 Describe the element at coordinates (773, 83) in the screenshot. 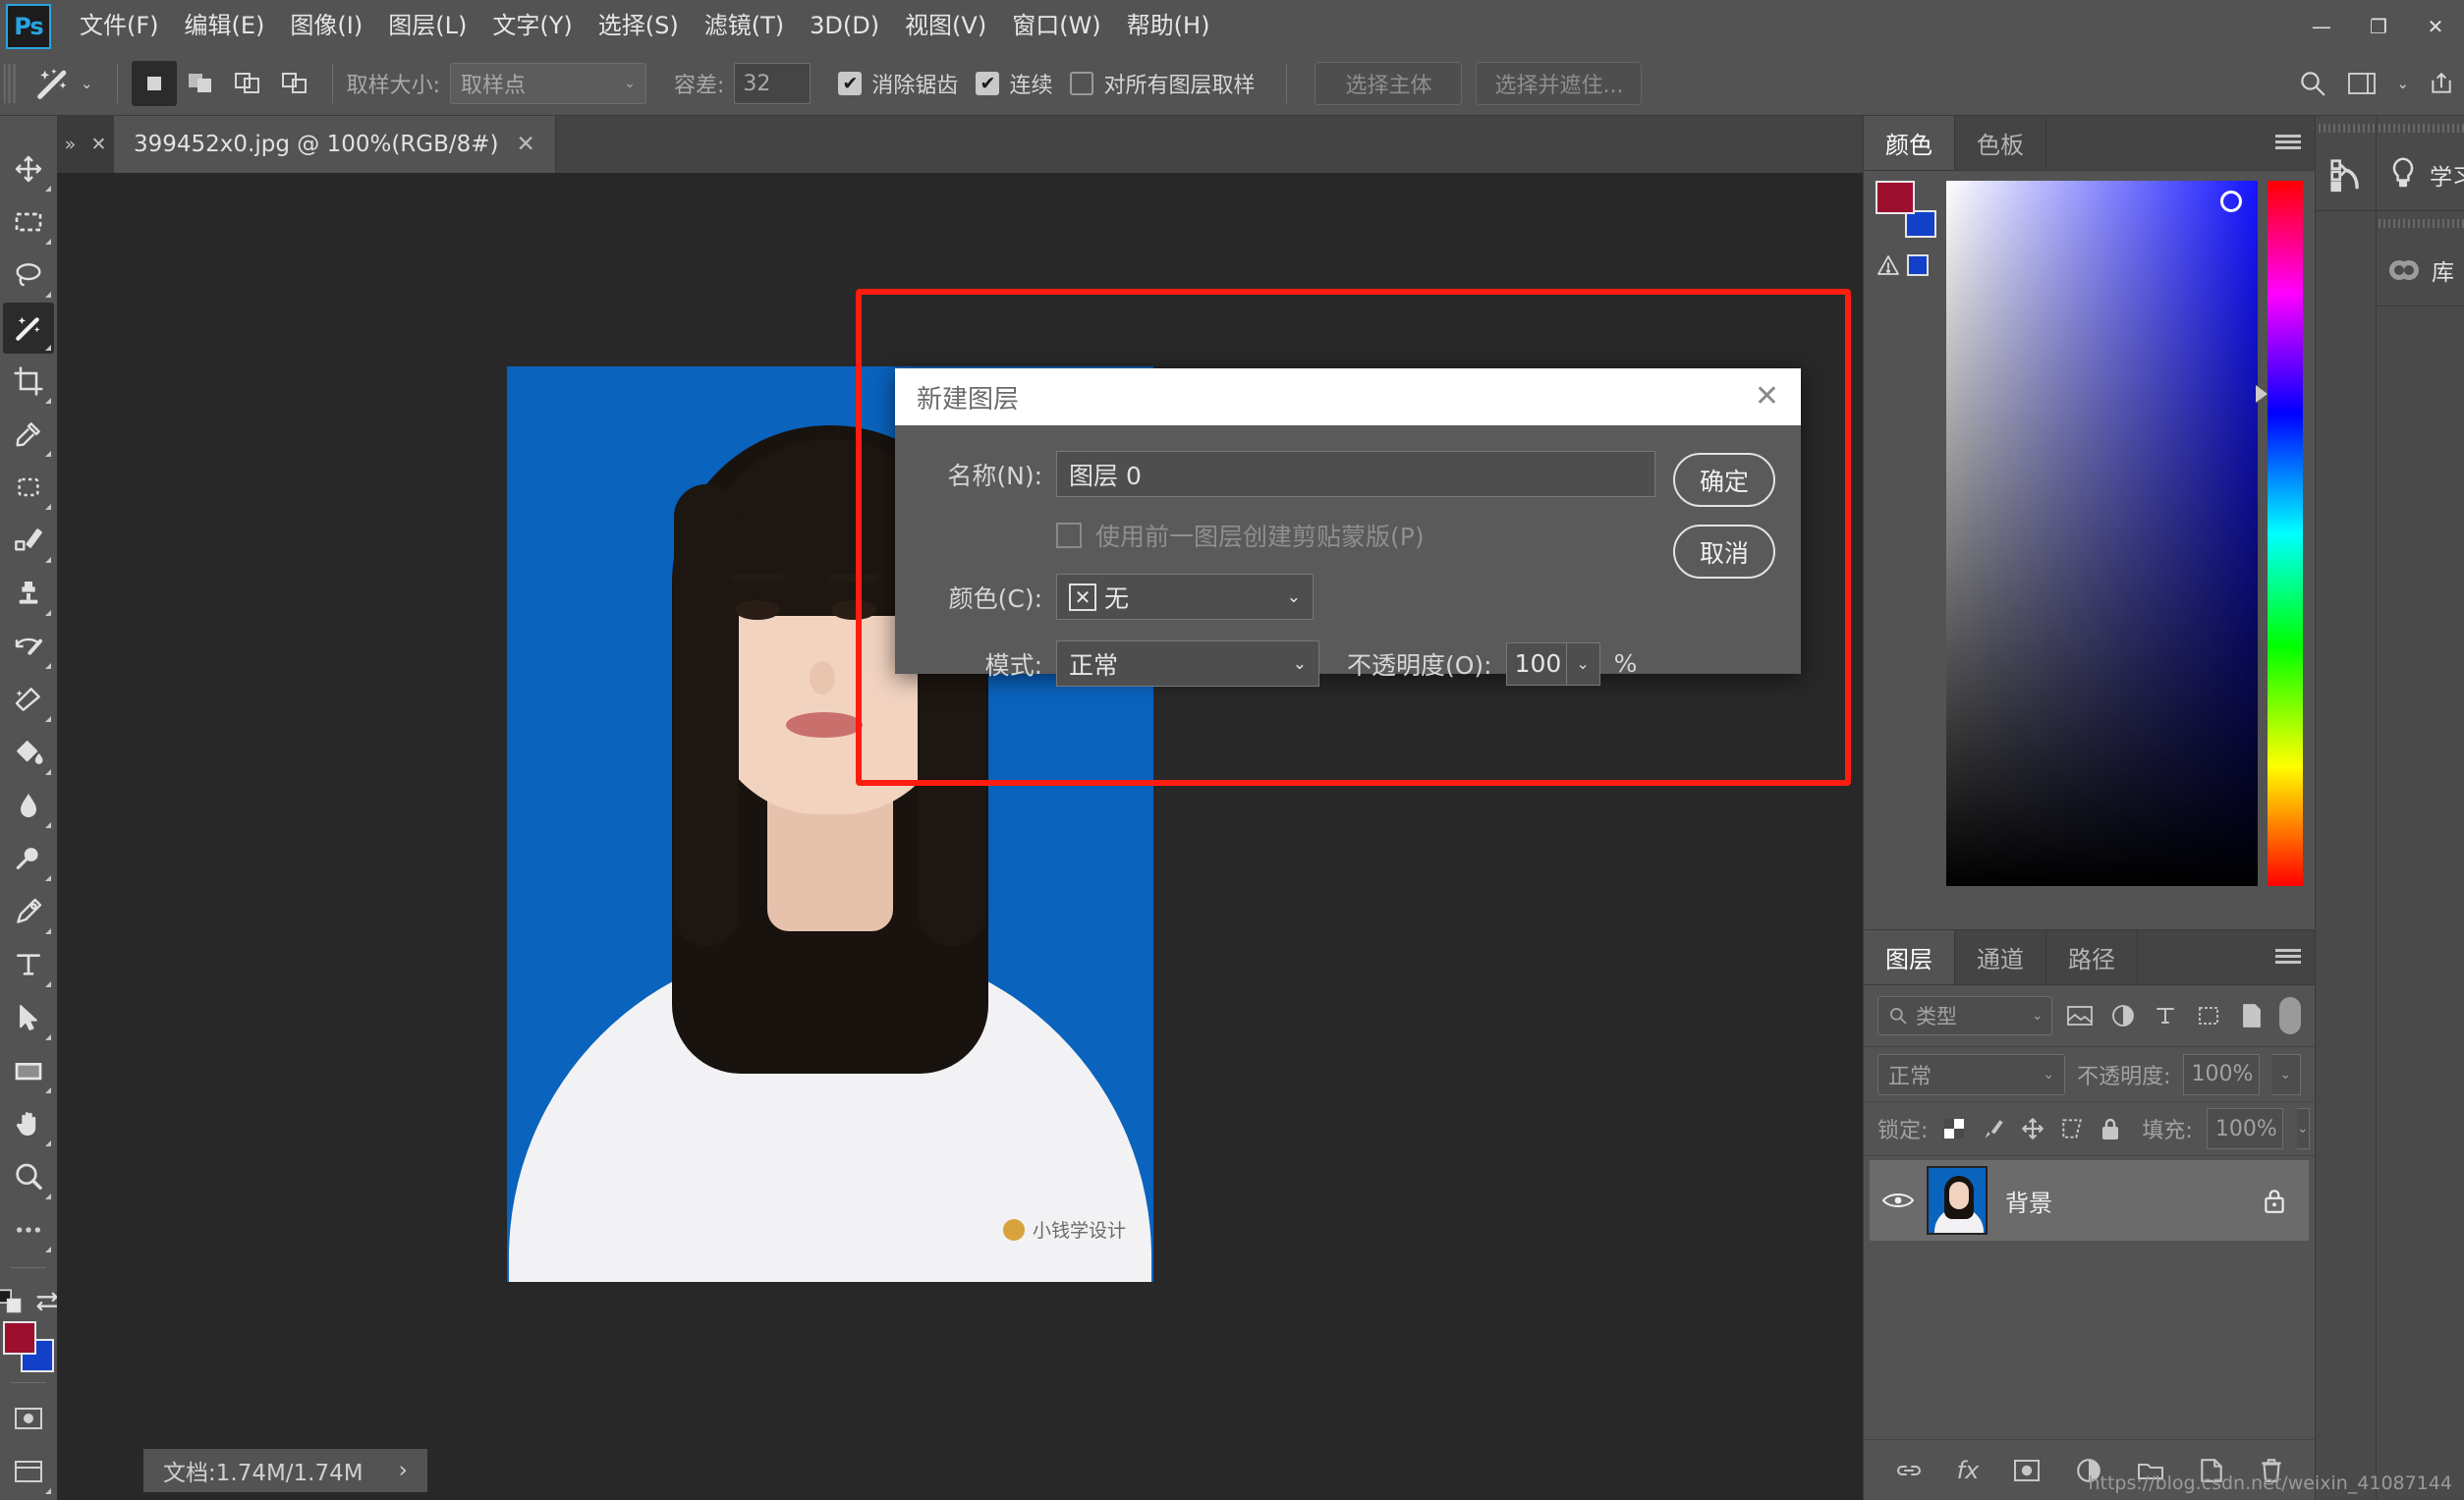

I see `tolerance-input: 32` at that location.